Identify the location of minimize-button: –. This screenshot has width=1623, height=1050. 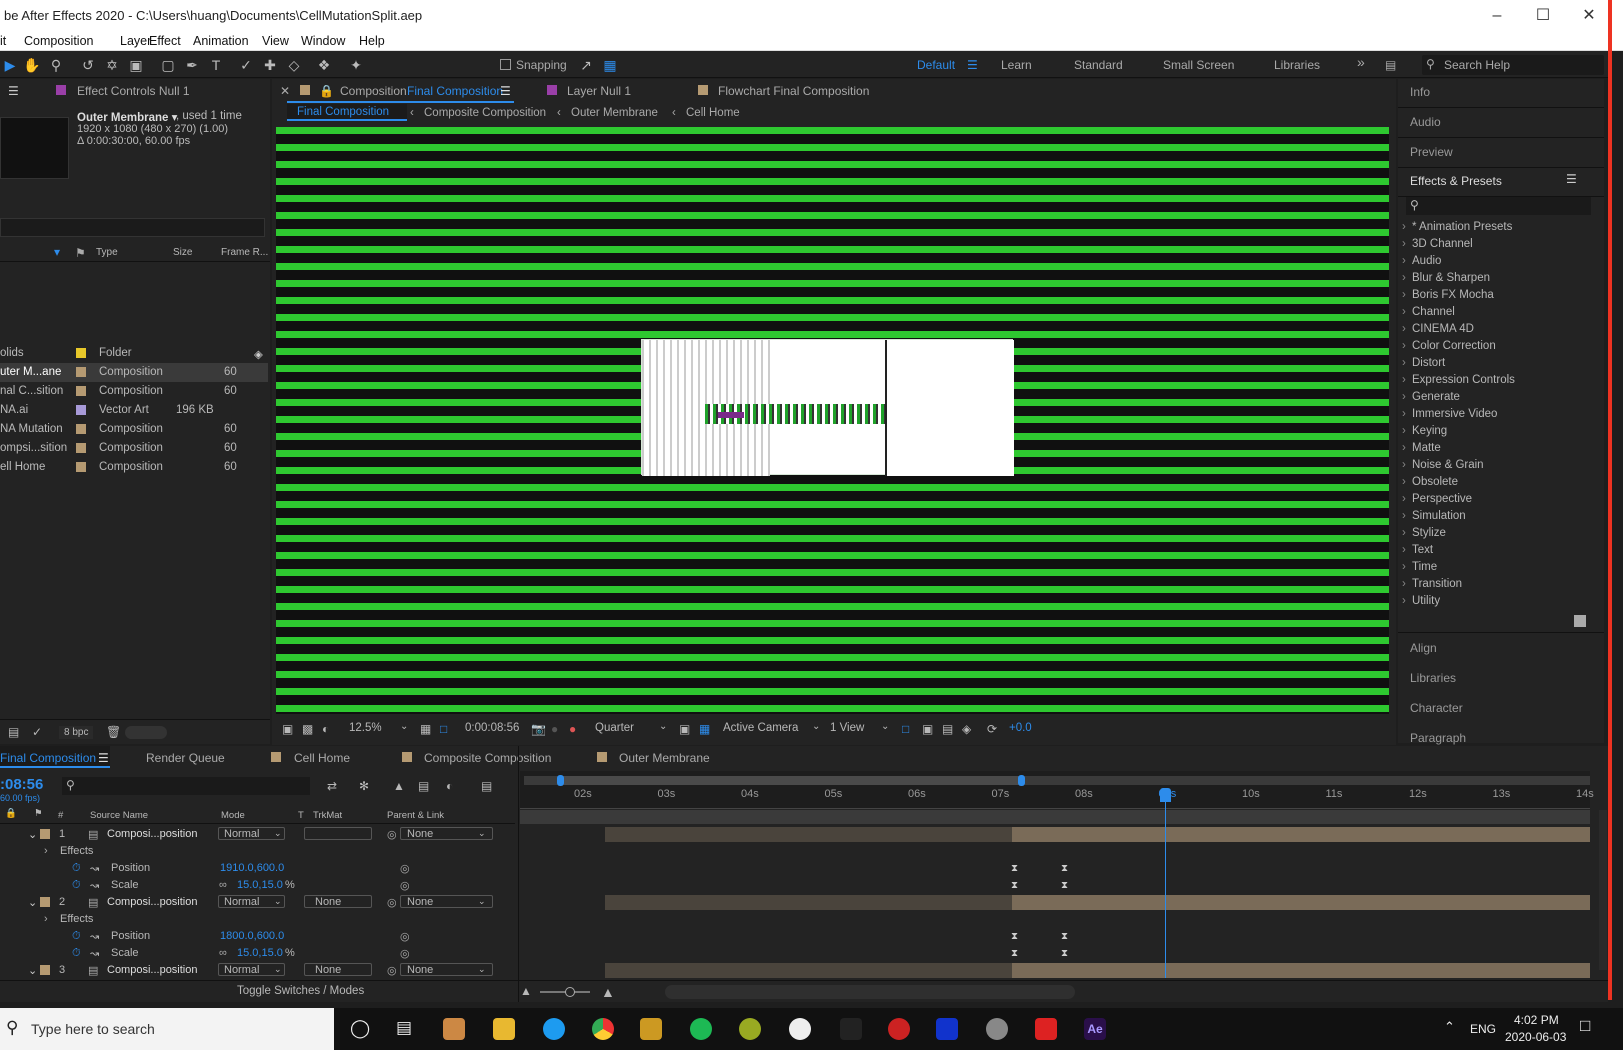
(1497, 16).